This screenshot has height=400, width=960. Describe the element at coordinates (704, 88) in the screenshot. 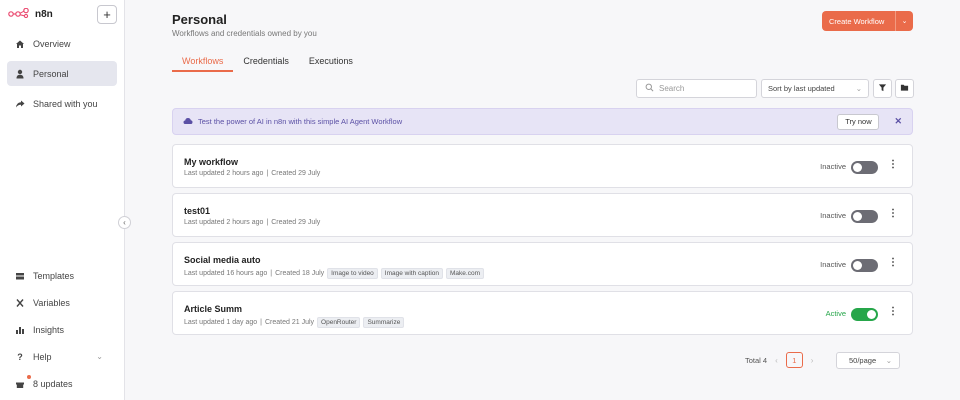

I see `search-input` at that location.